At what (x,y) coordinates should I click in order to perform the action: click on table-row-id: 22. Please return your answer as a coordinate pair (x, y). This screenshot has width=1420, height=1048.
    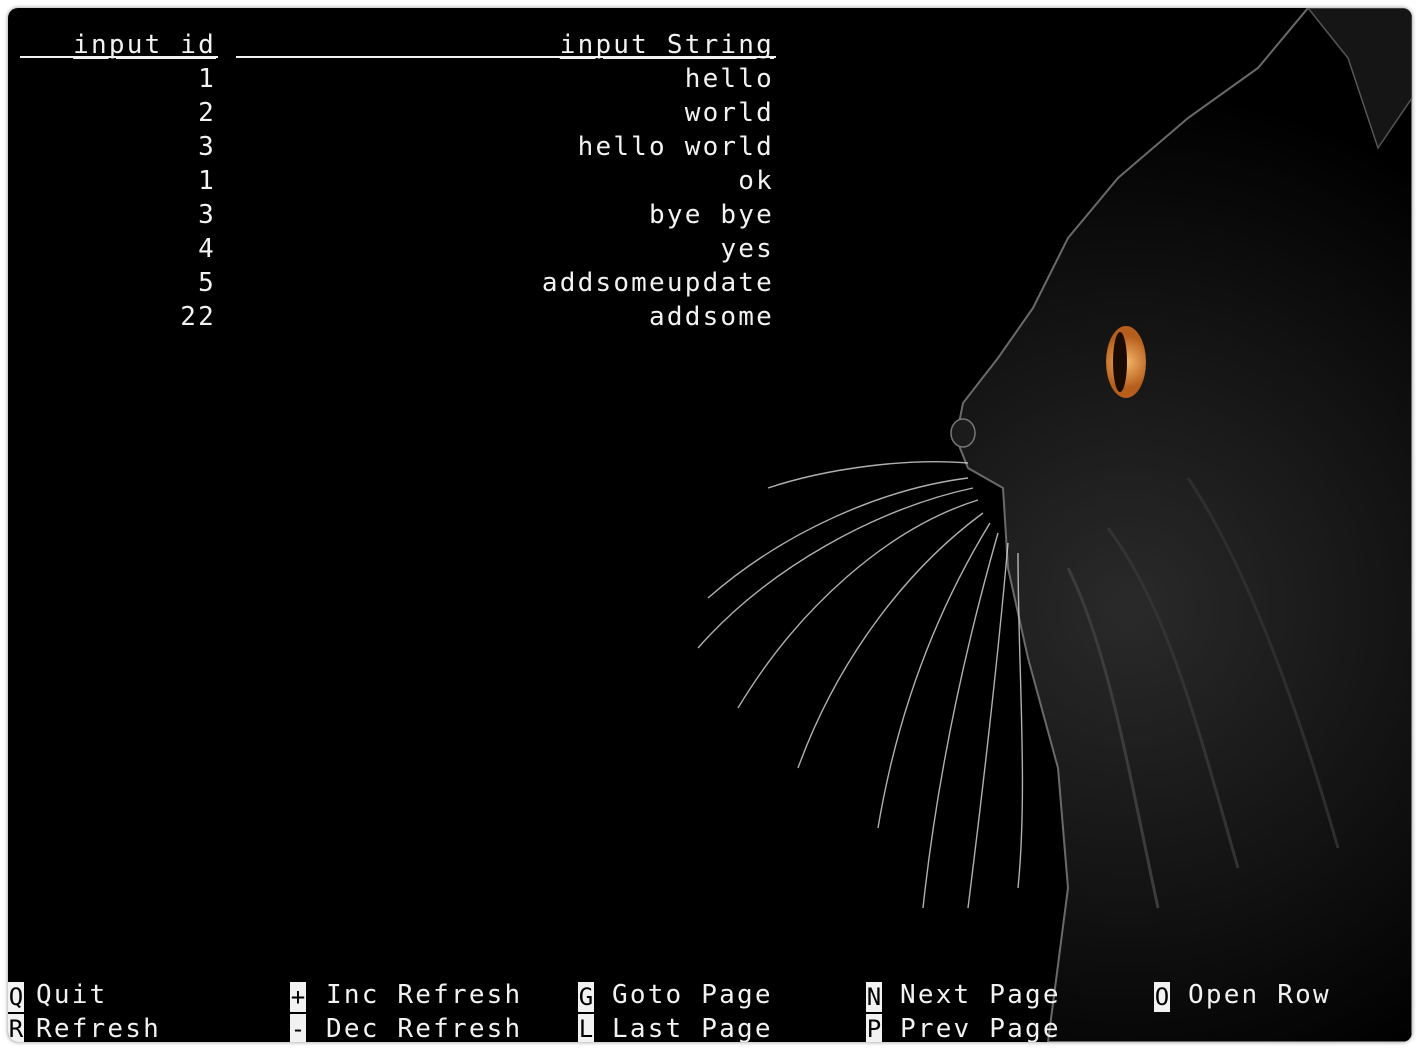
    Looking at the image, I should click on (198, 317).